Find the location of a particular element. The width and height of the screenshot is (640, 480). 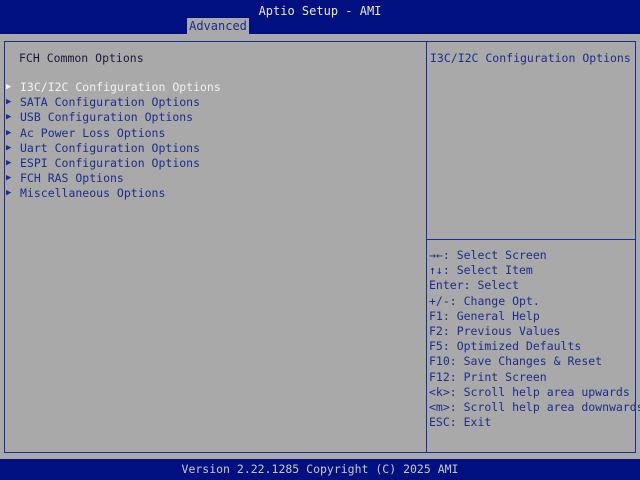

key-hint-previous-values: F2: Previous Values is located at coordinates (495, 330).